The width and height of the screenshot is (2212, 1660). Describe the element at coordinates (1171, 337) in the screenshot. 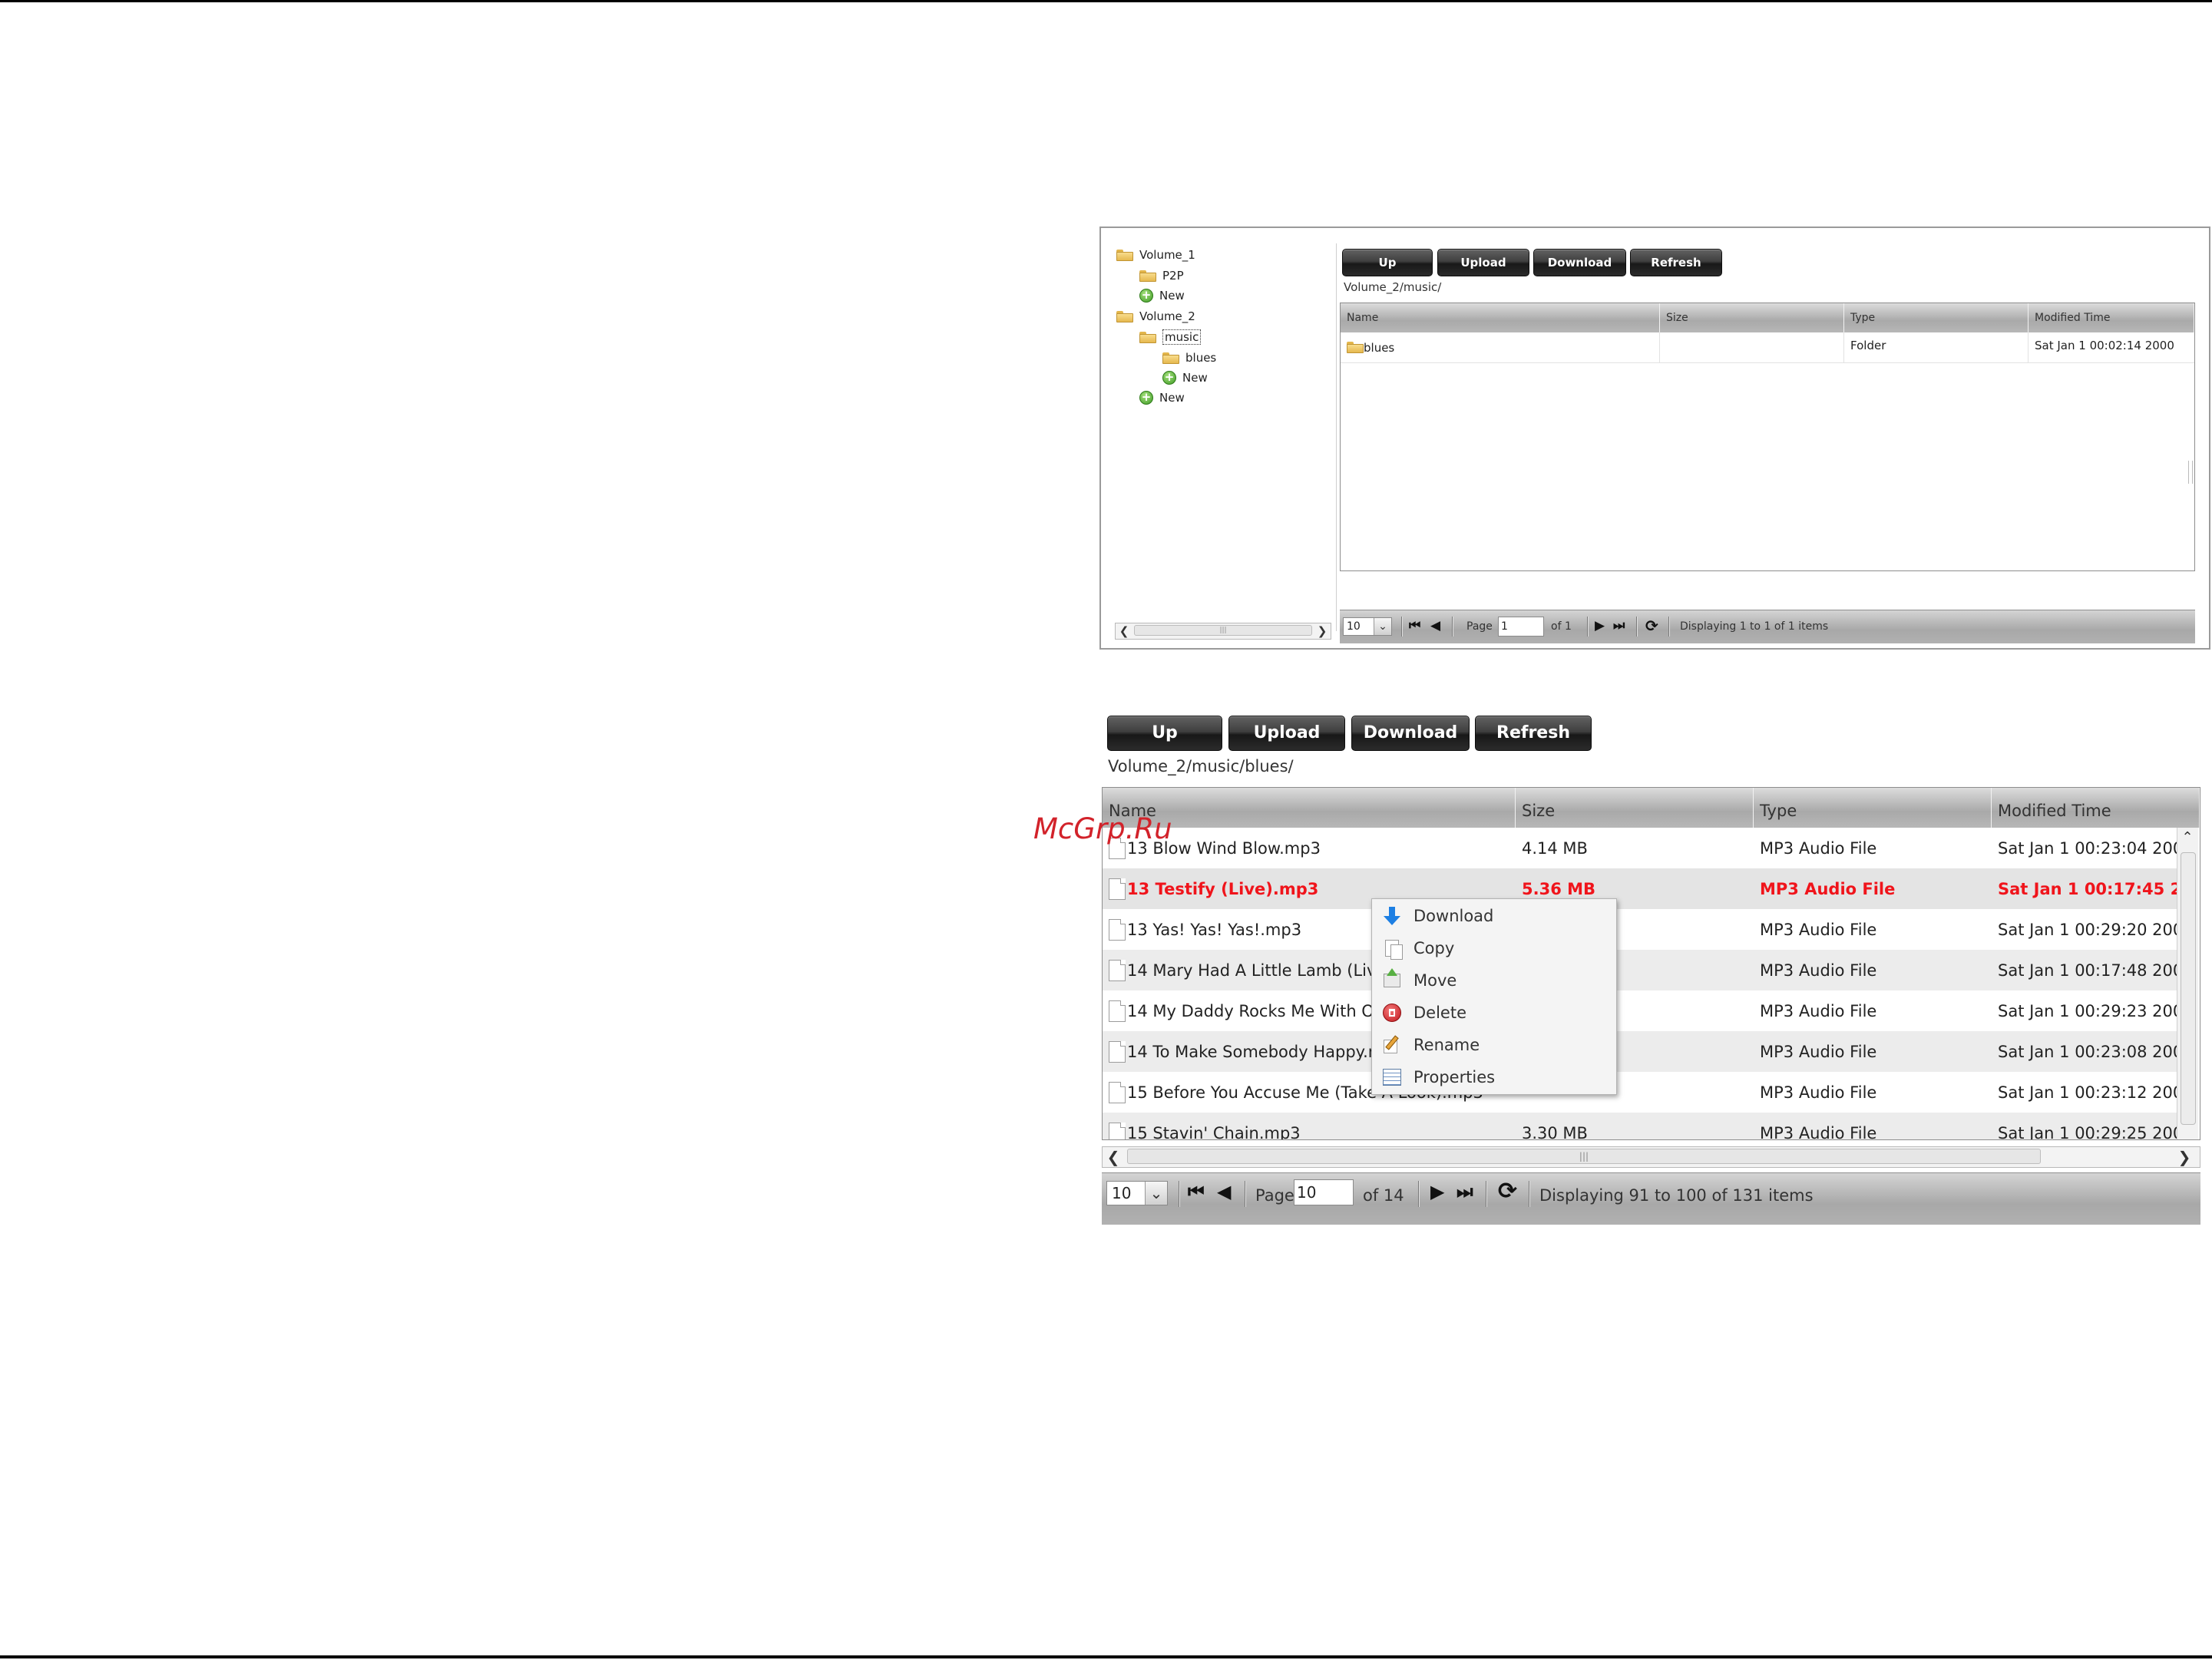

I see `tree-item-music: music` at that location.